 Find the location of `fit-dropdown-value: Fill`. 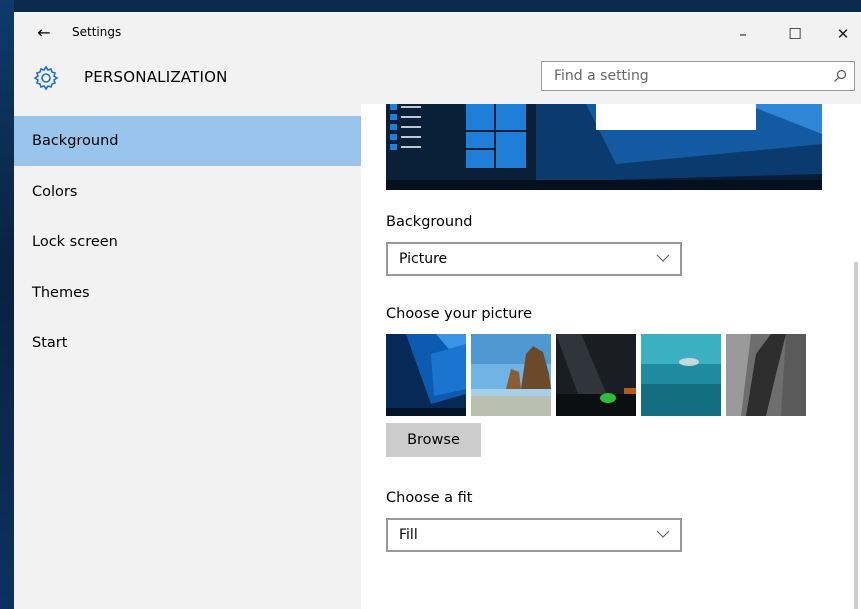

fit-dropdown-value: Fill is located at coordinates (408, 535).